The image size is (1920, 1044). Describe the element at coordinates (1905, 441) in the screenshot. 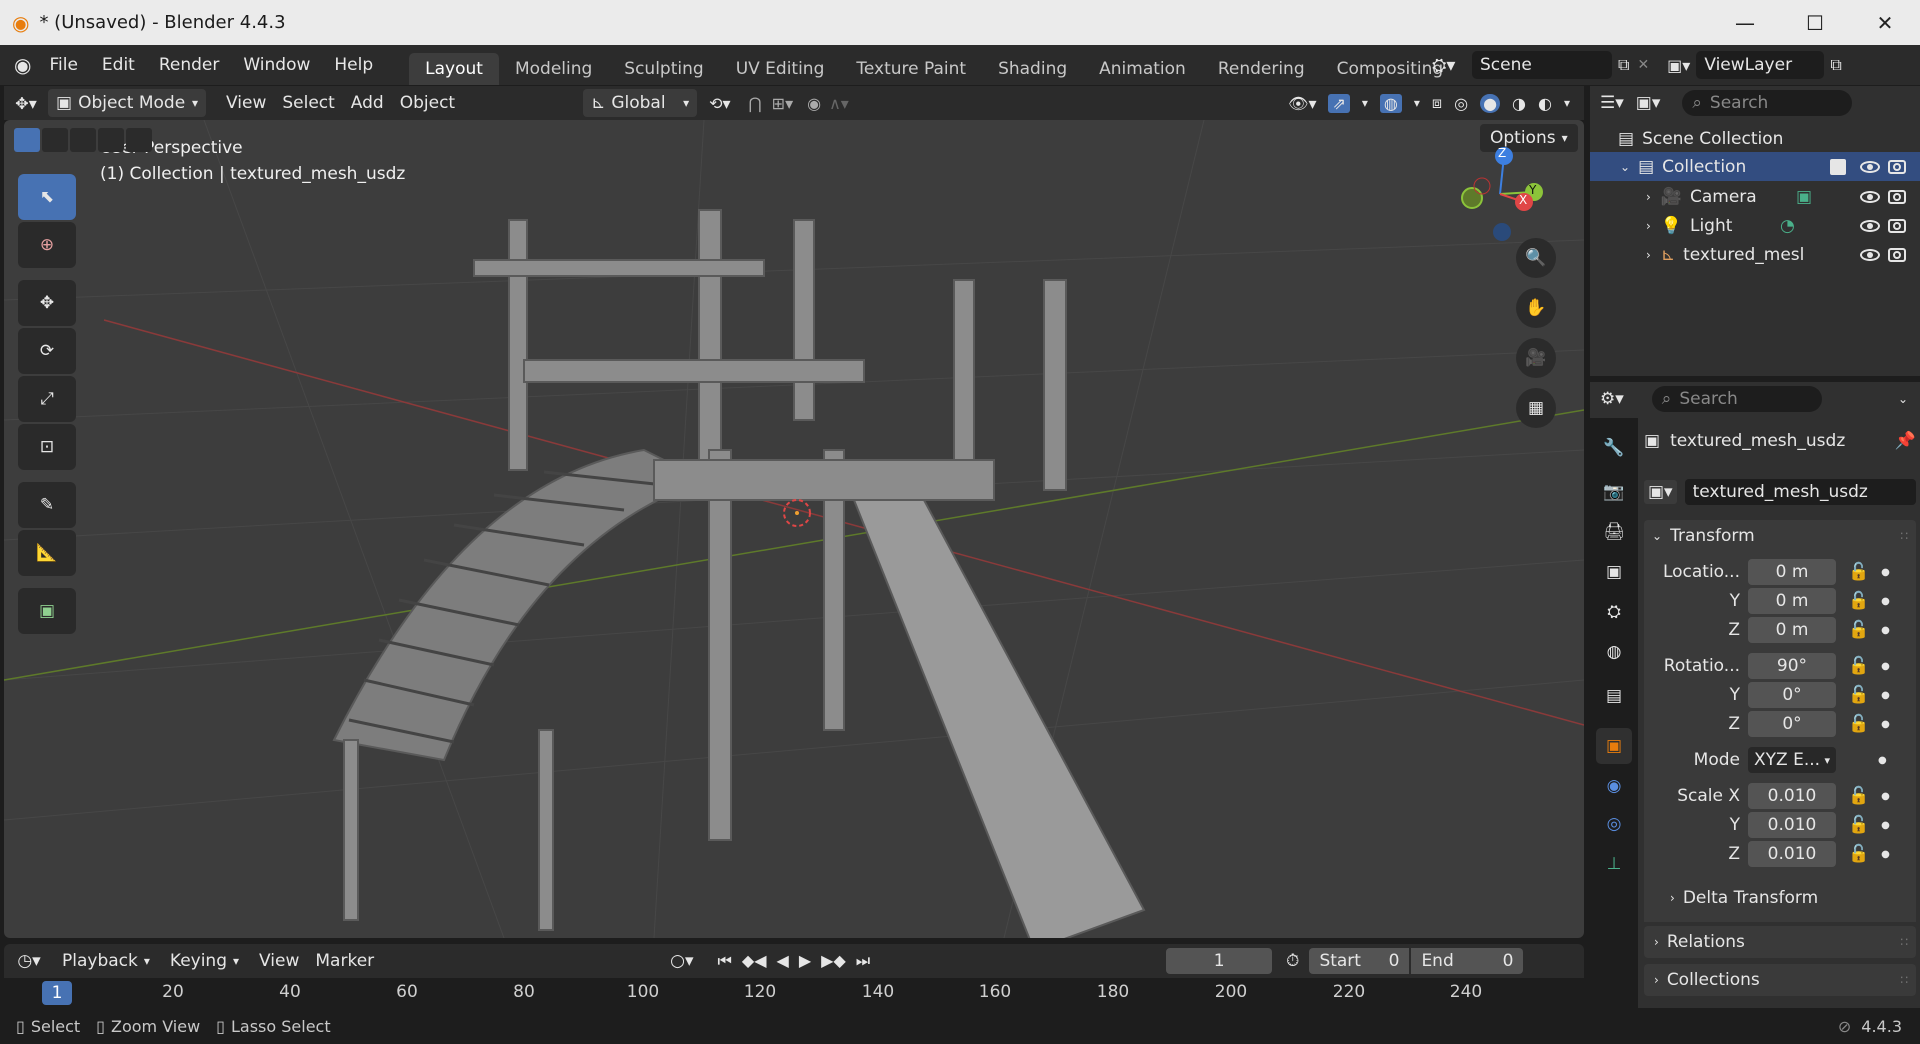

I see `pin-icon: 📌` at that location.